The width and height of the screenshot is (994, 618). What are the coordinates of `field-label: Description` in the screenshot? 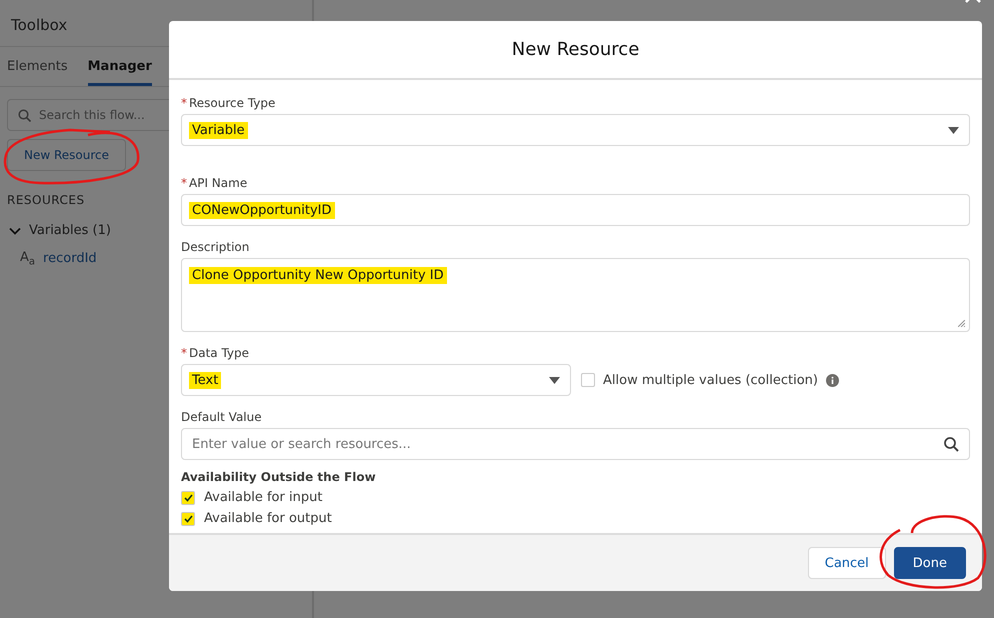 It's located at (215, 247).